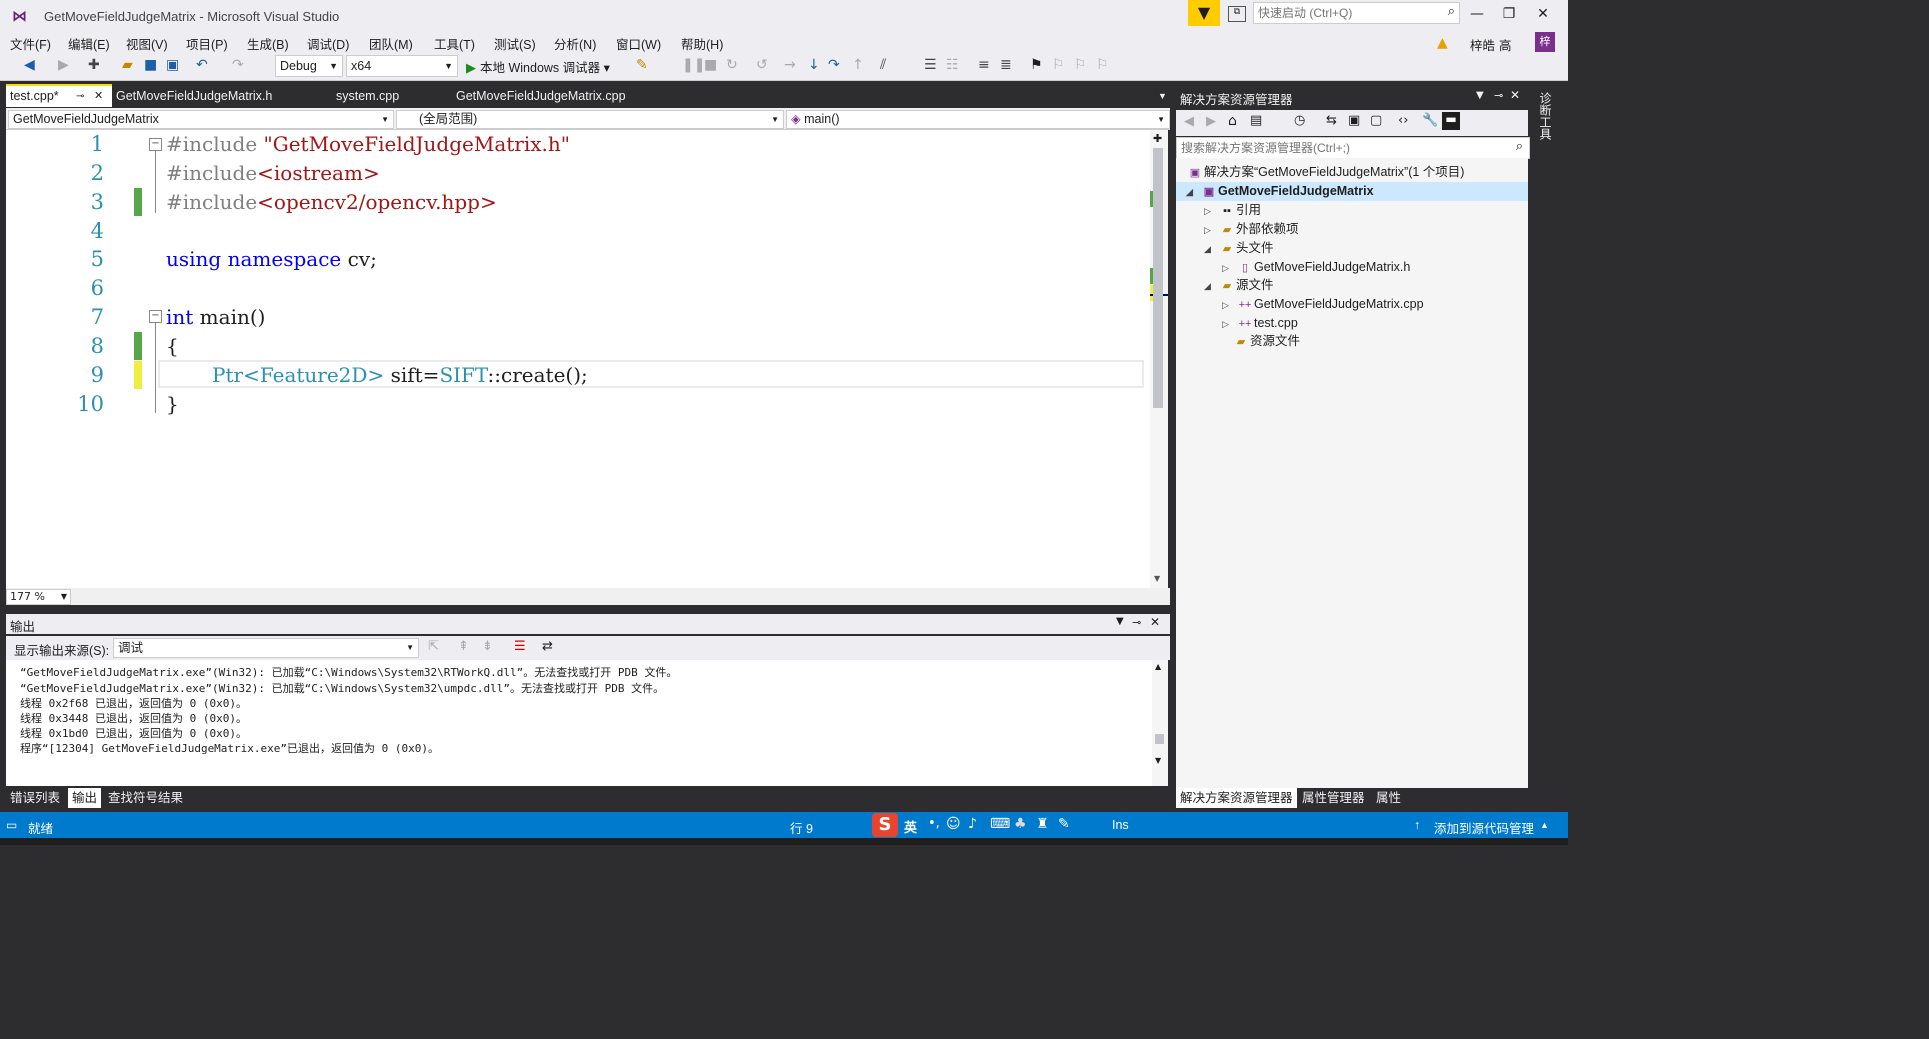 The width and height of the screenshot is (1929, 1039). What do you see at coordinates (238, 65) in the screenshot?
I see `redo-icon: ↷` at bounding box center [238, 65].